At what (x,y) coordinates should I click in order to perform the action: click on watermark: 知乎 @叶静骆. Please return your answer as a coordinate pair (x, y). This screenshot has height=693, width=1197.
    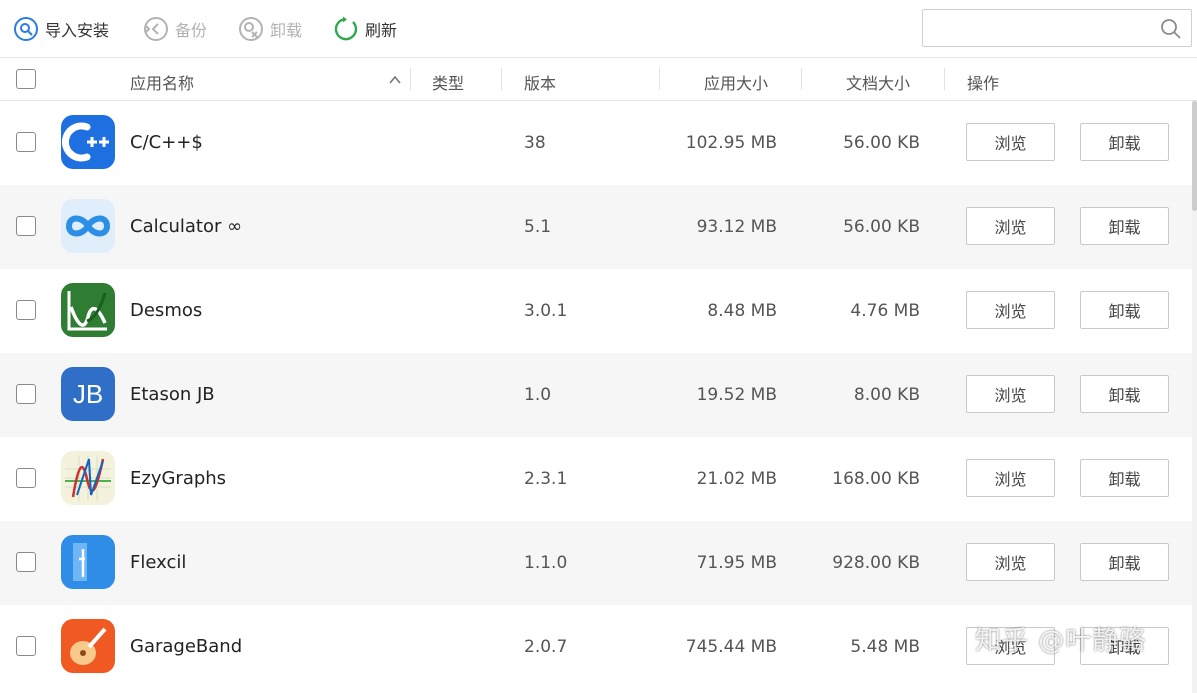
    Looking at the image, I should click on (1061, 641).